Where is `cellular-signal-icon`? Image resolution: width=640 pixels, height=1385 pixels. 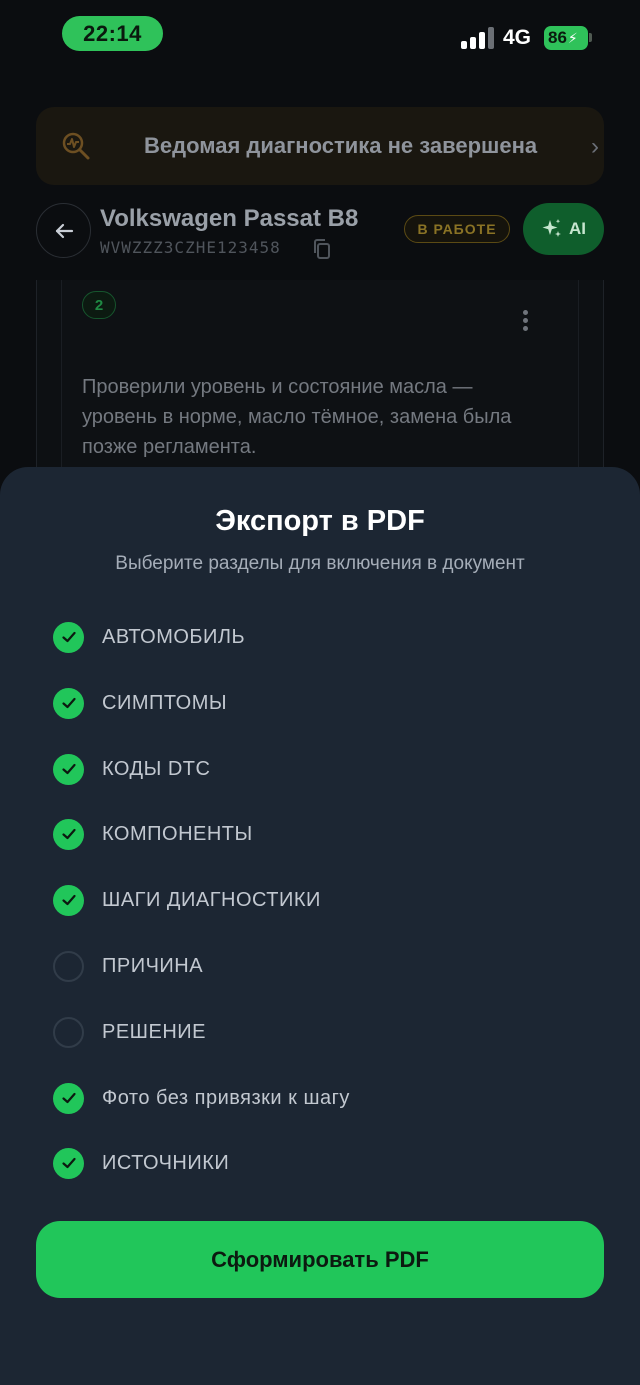 cellular-signal-icon is located at coordinates (478, 38).